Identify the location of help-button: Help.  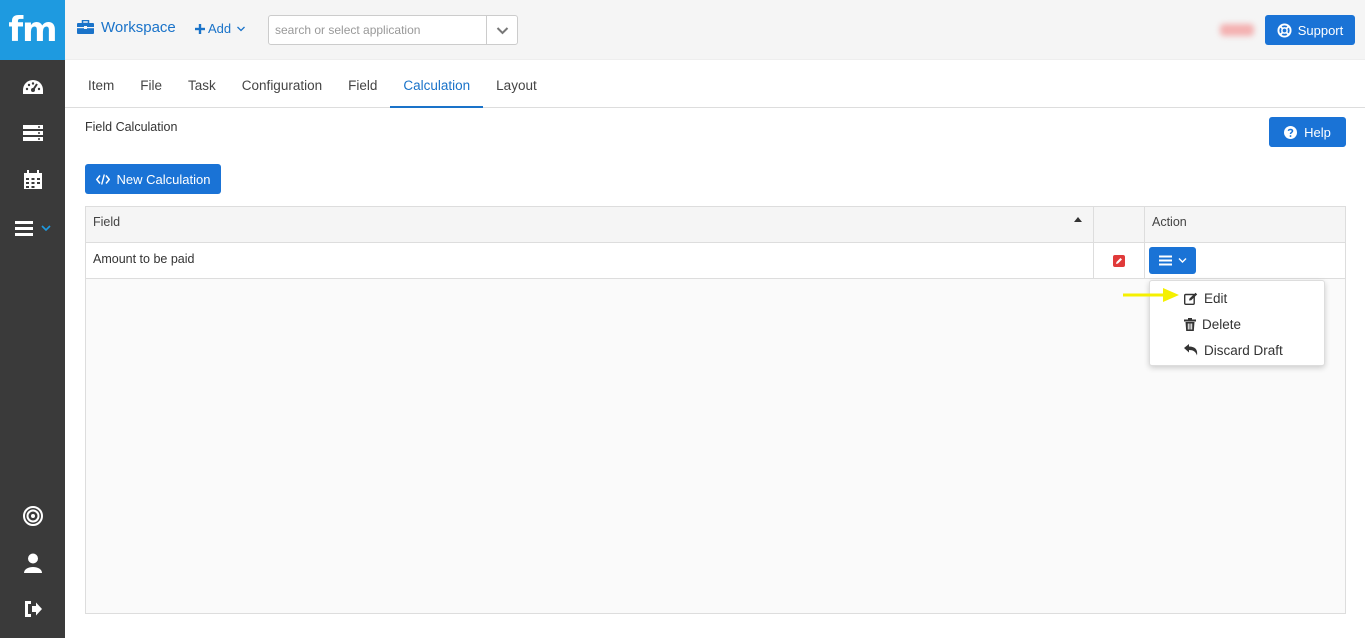
(1307, 132).